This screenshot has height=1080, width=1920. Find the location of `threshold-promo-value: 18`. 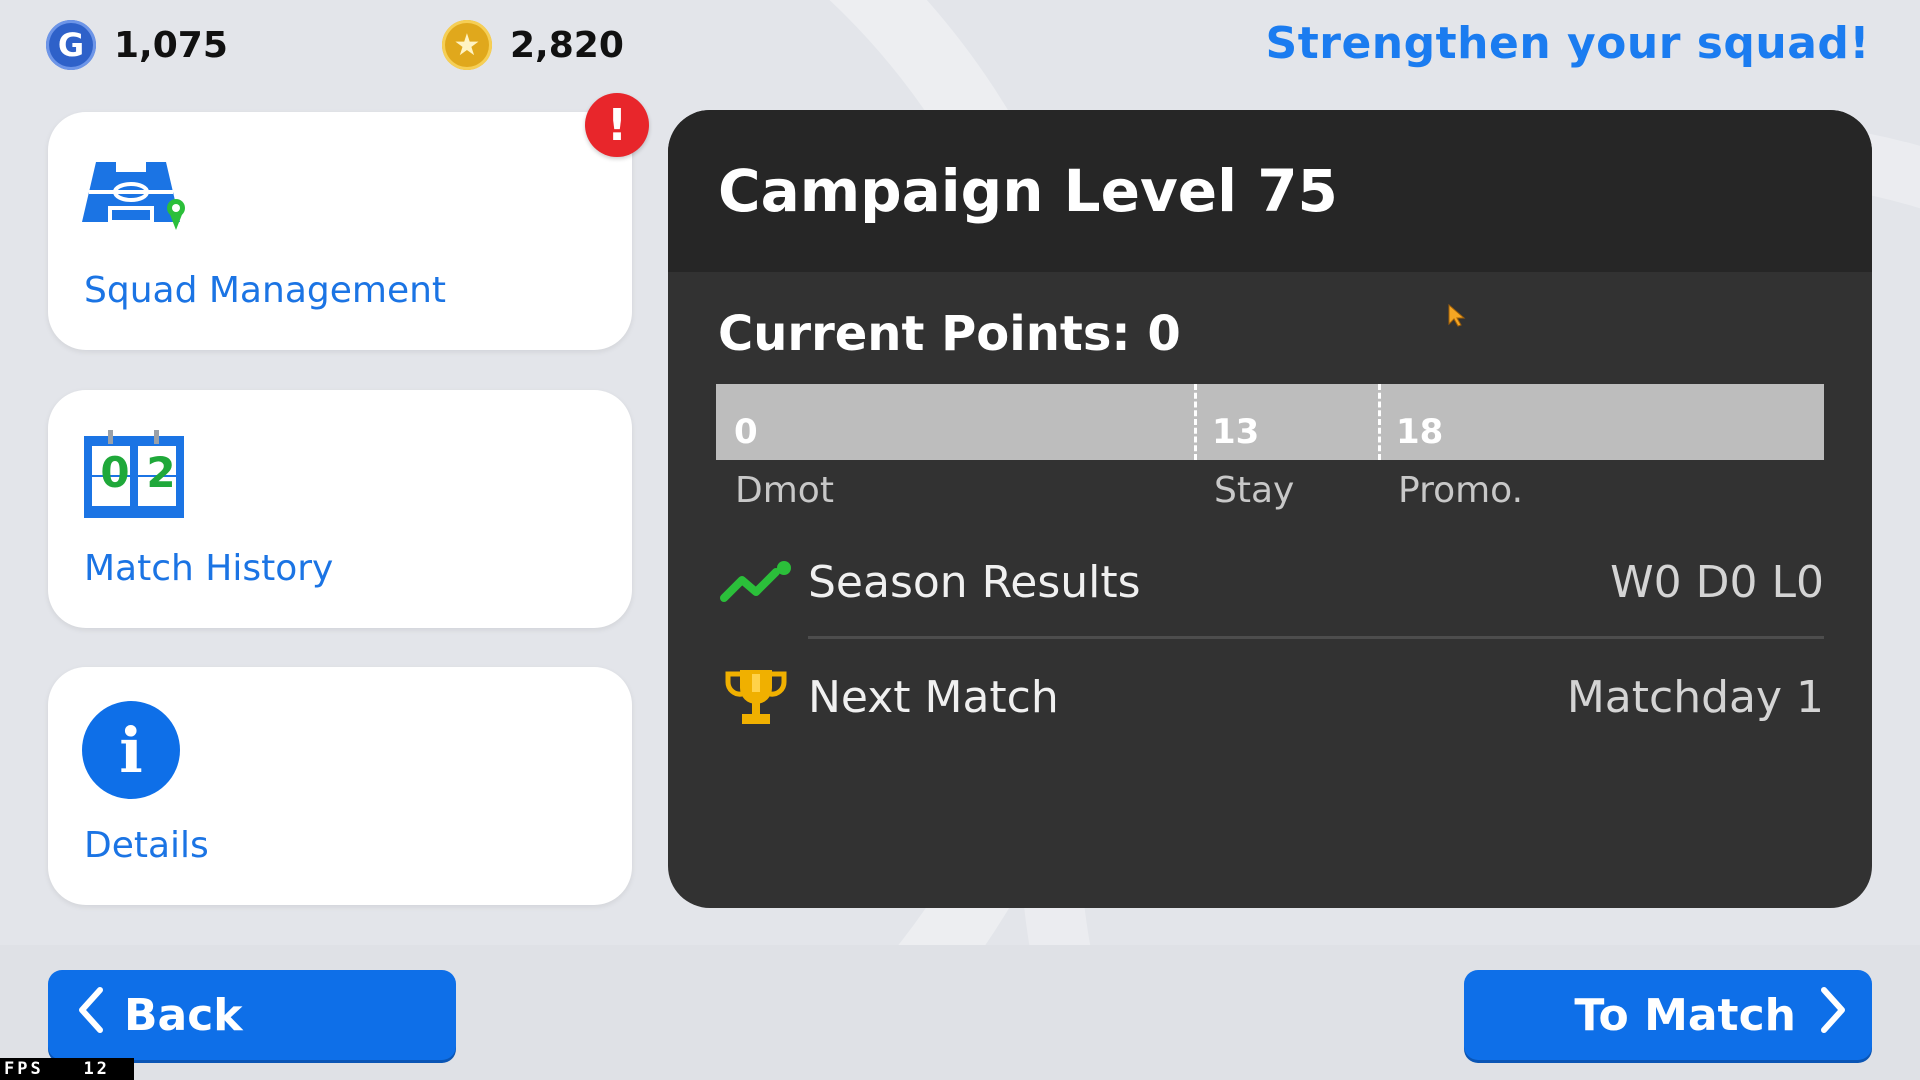

threshold-promo-value: 18 is located at coordinates (1420, 432).